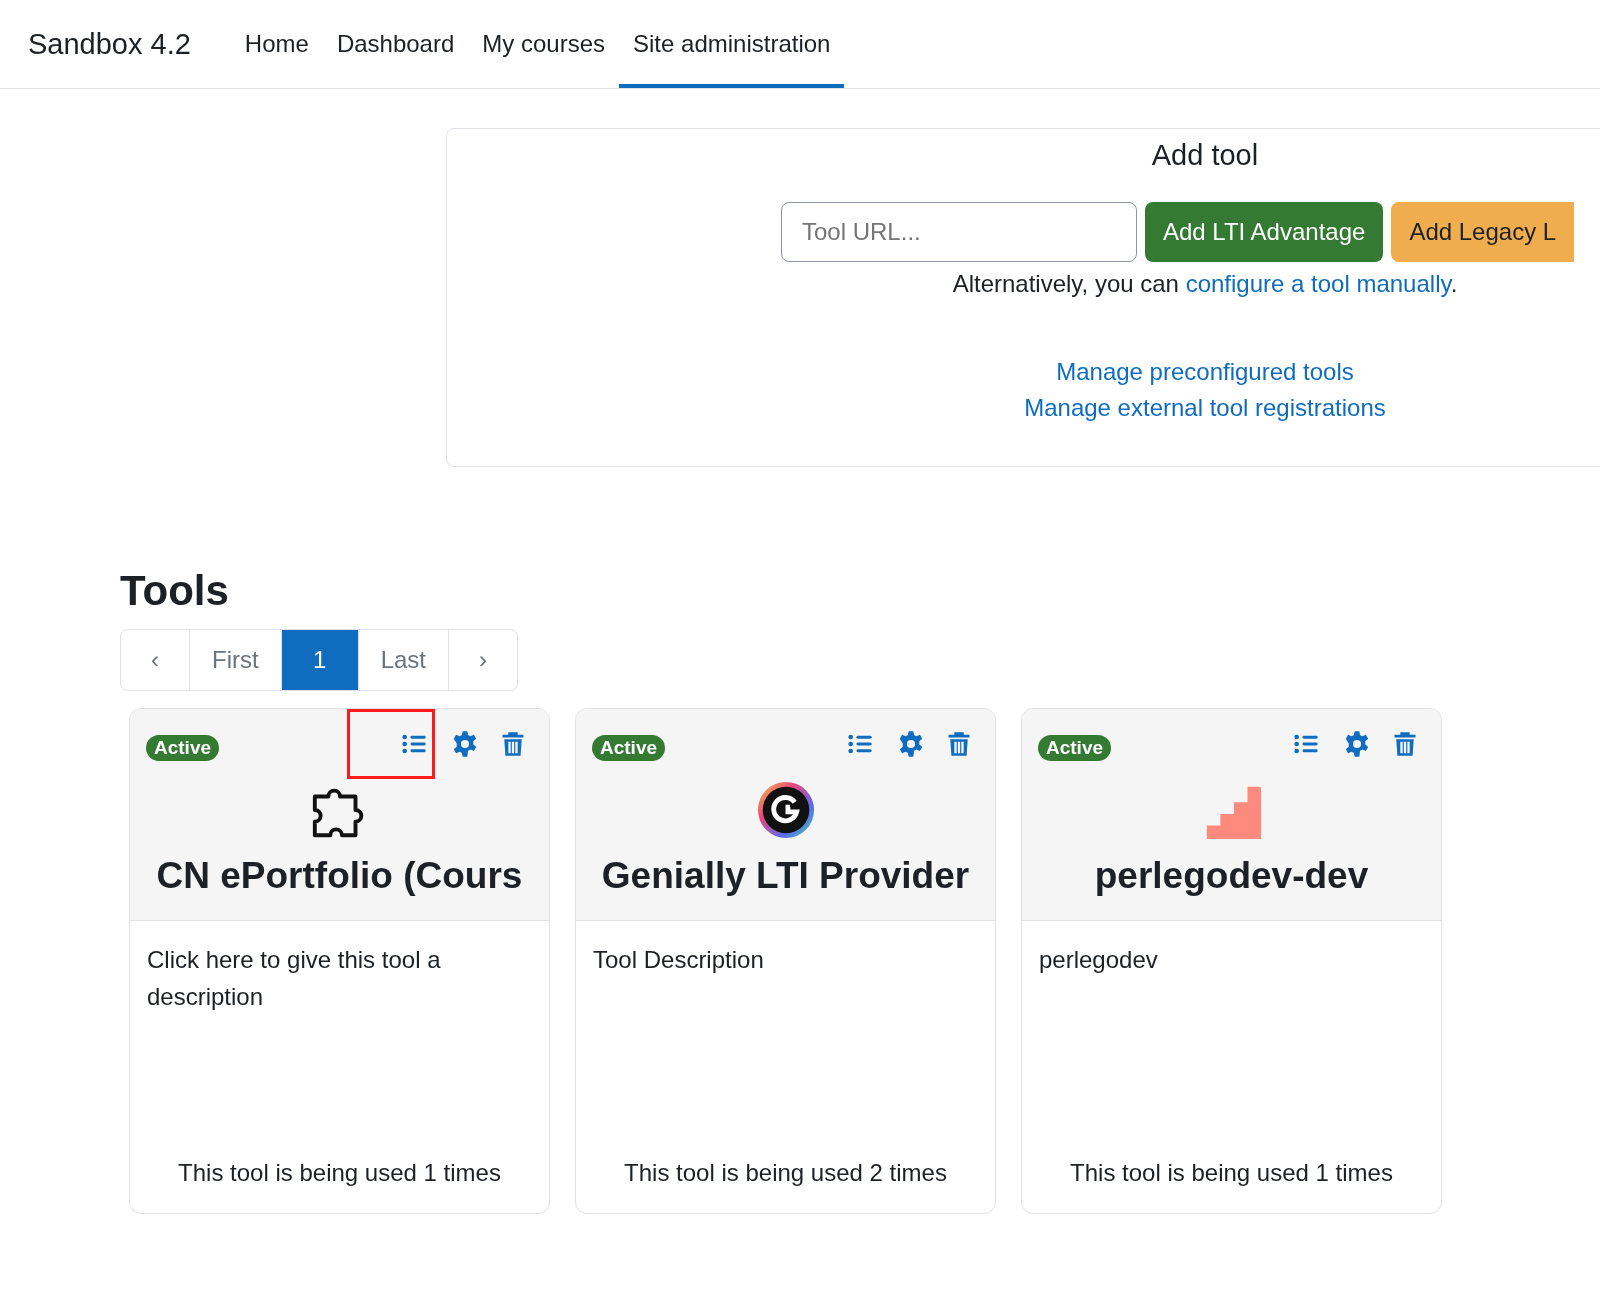  What do you see at coordinates (109, 44) in the screenshot?
I see `site-name: Sandbox 4.2` at bounding box center [109, 44].